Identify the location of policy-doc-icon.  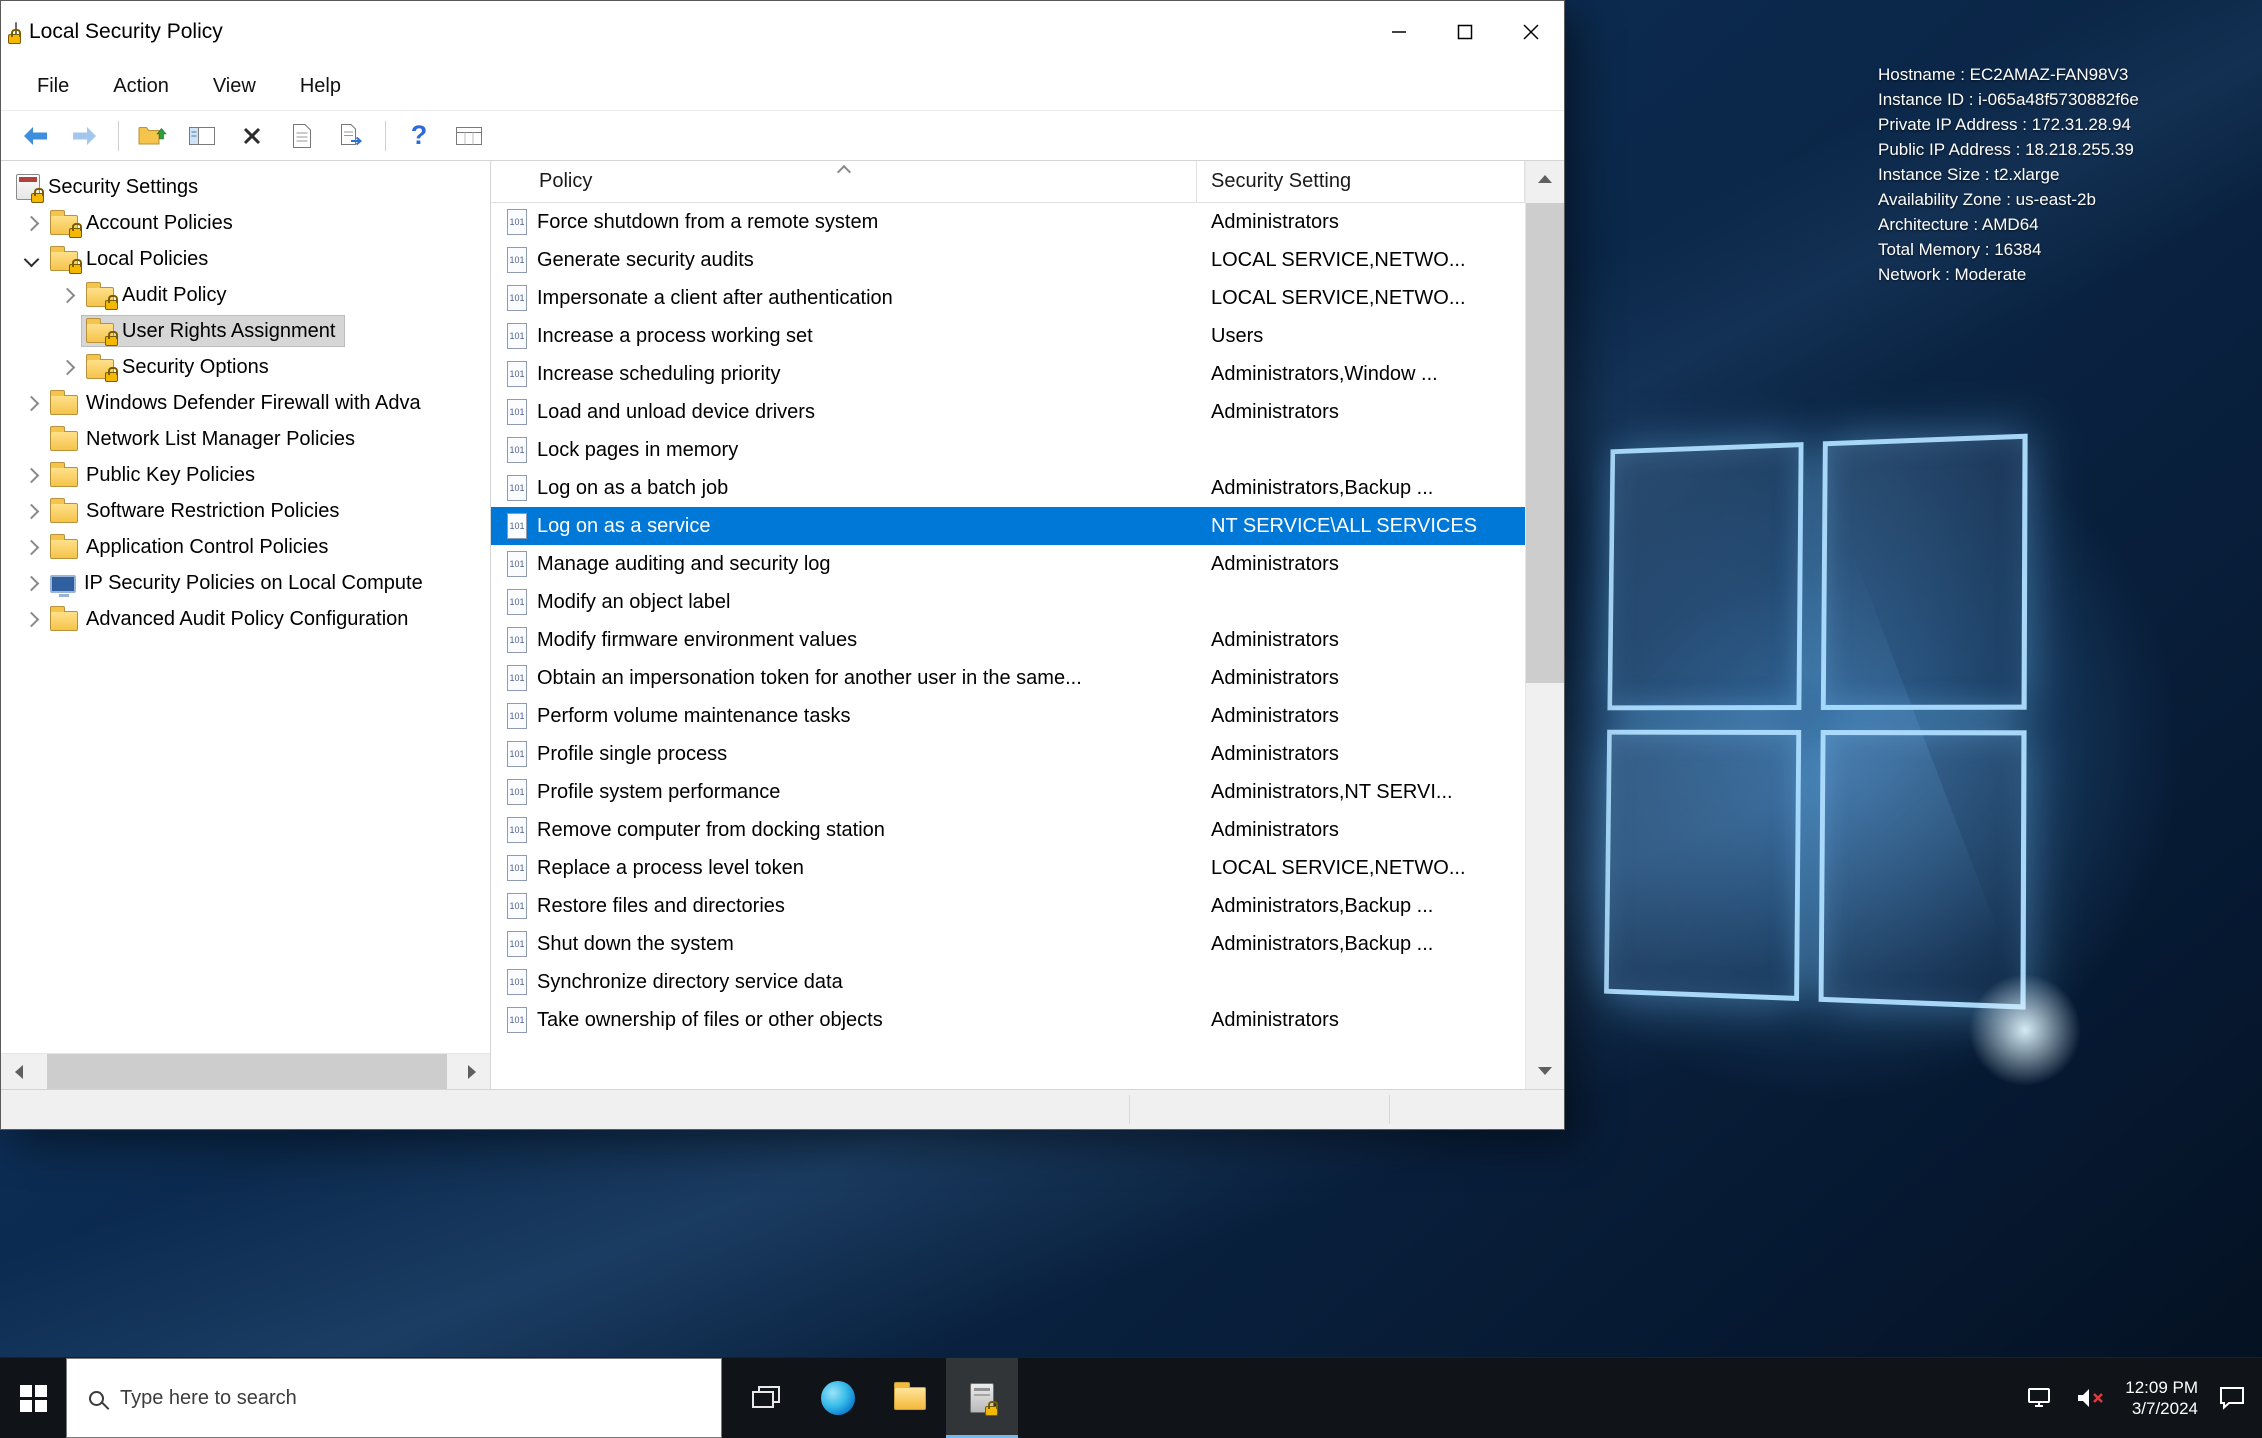
(517, 678).